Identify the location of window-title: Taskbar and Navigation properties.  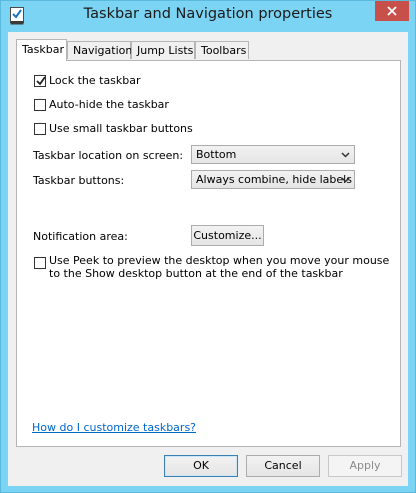
(208, 14).